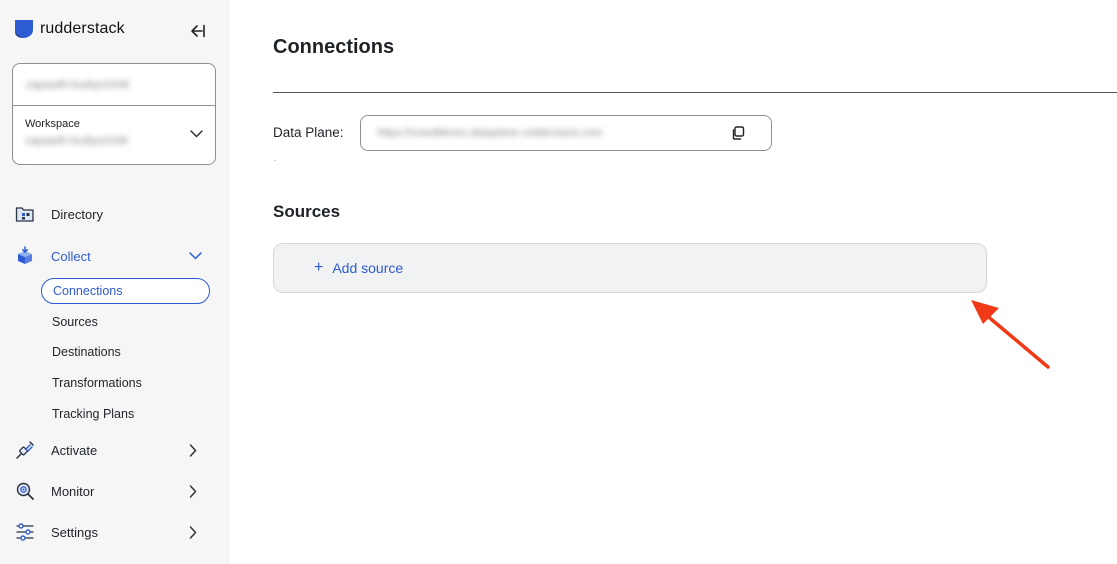 Image resolution: width=1117 pixels, height=564 pixels. I want to click on brand: rudderstack, so click(69, 29).